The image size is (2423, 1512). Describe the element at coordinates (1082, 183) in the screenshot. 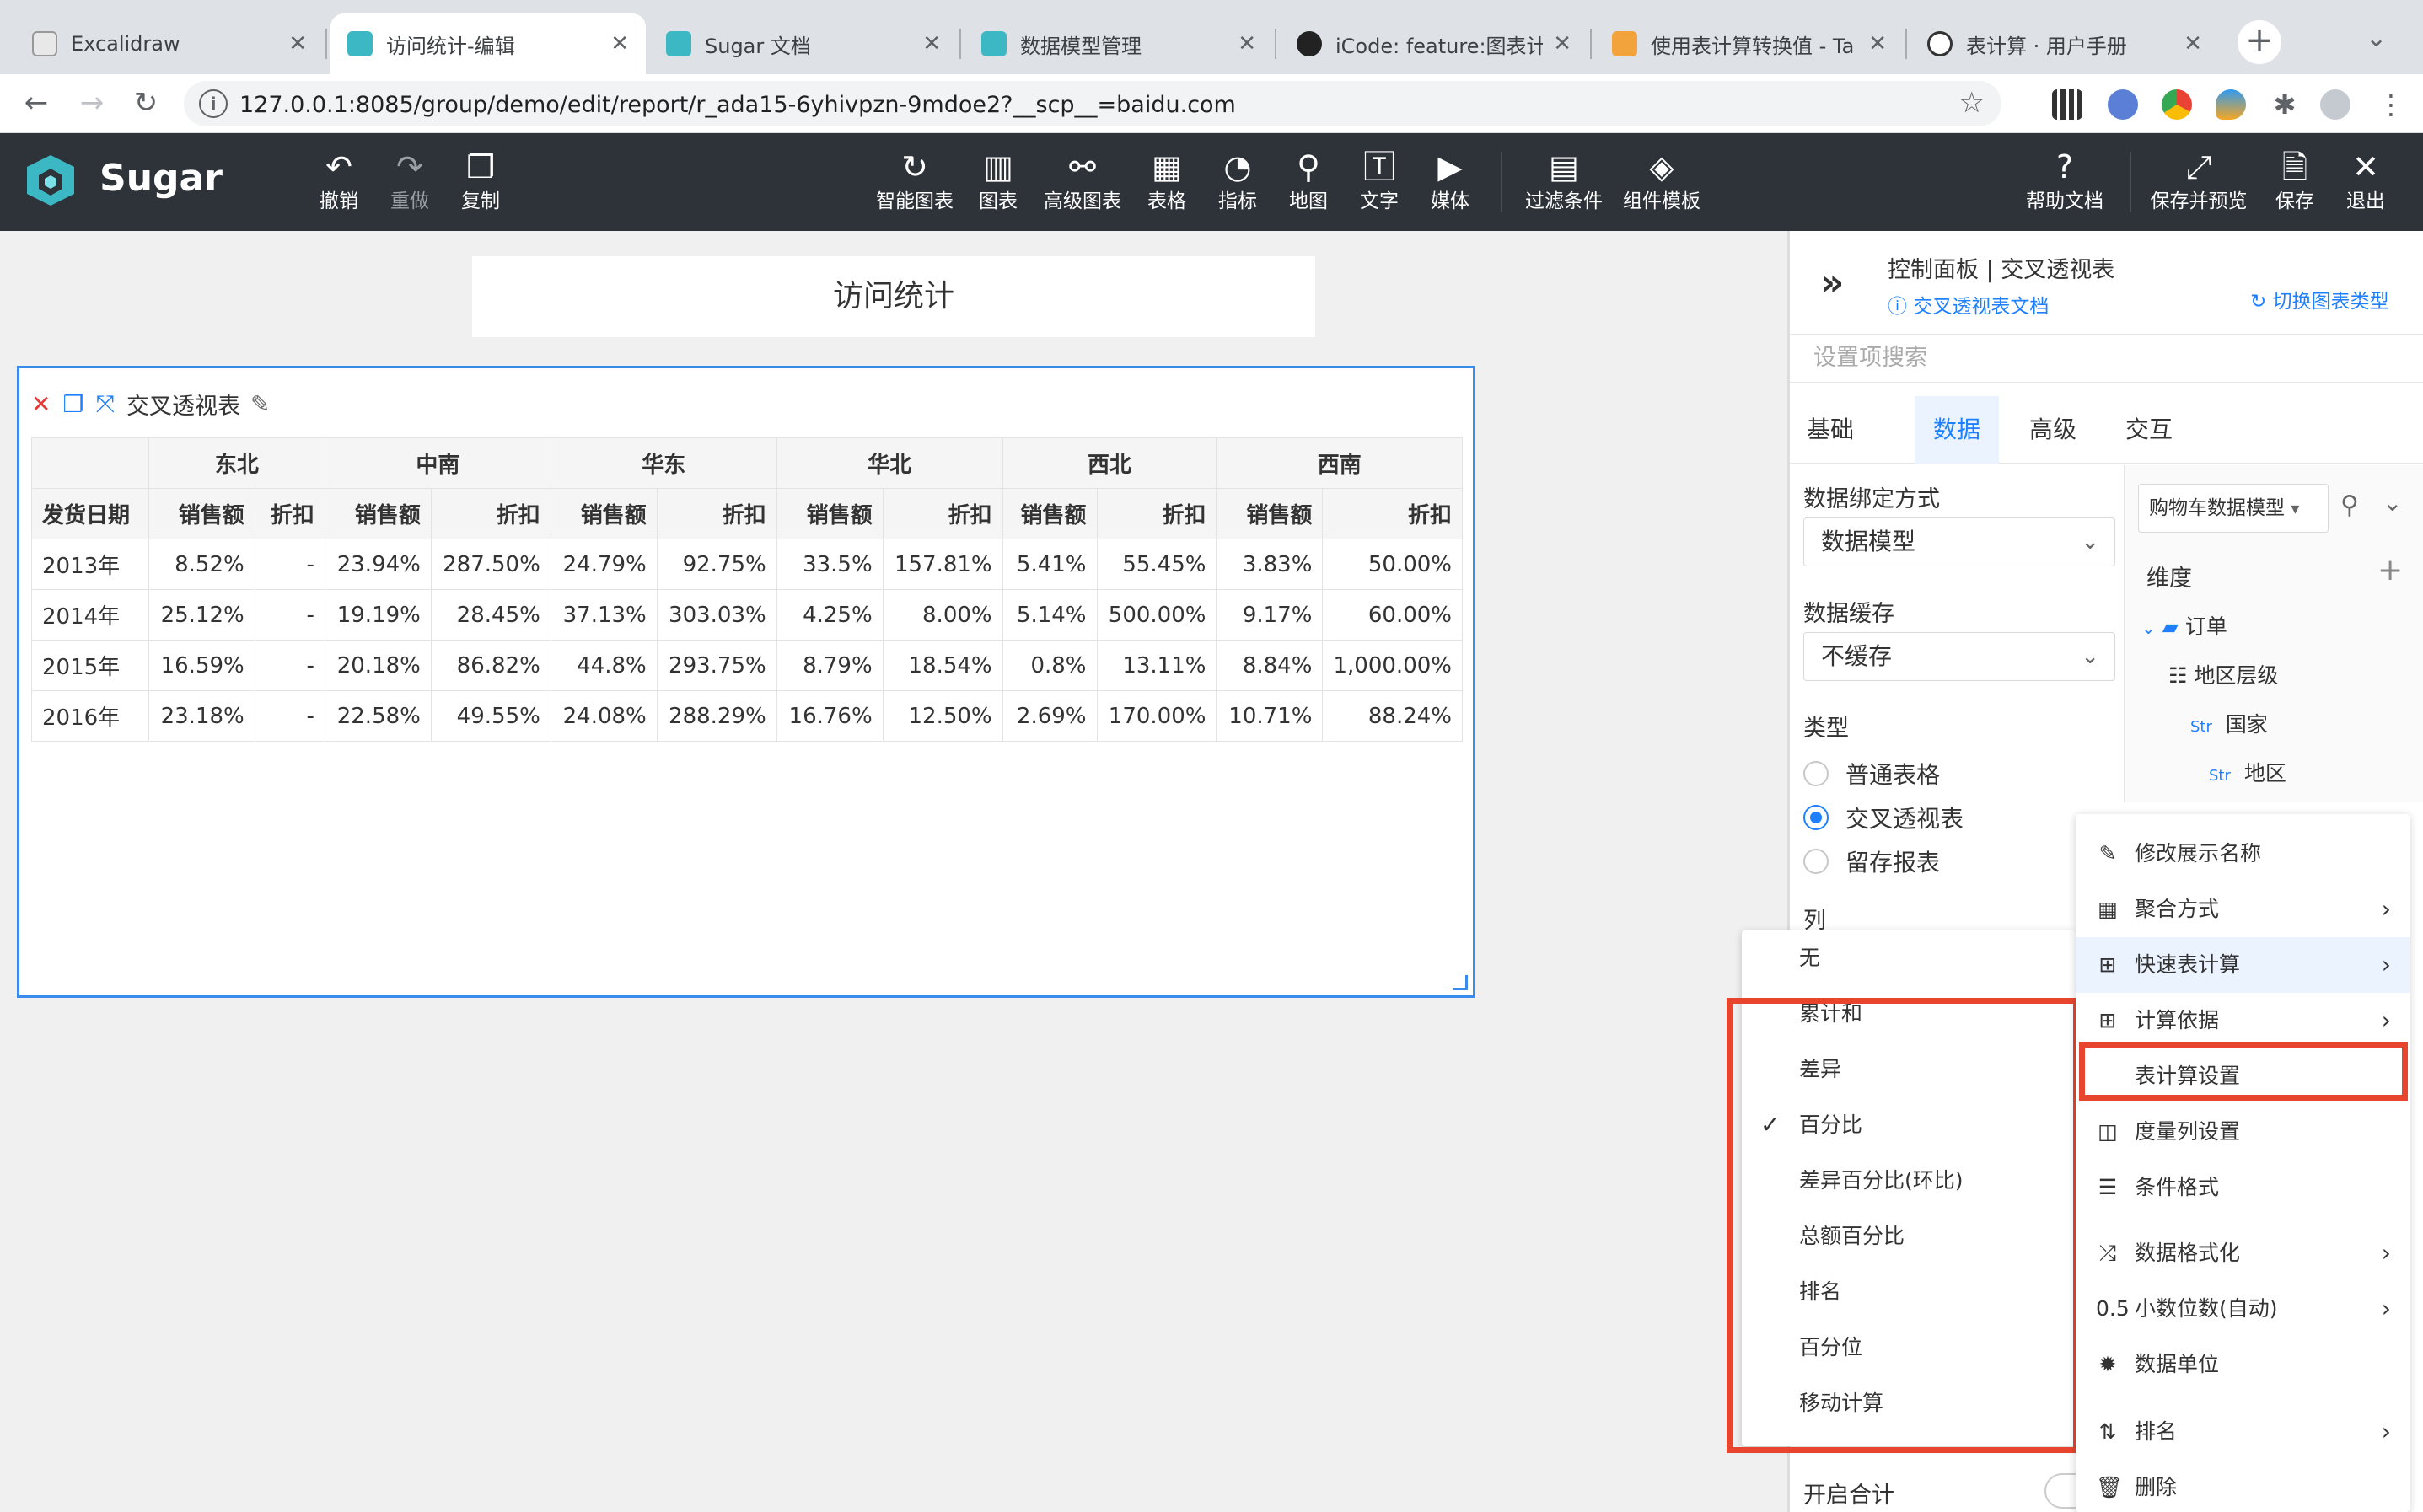

I see `advanced-chart-button: ⚯ 高级图表` at that location.